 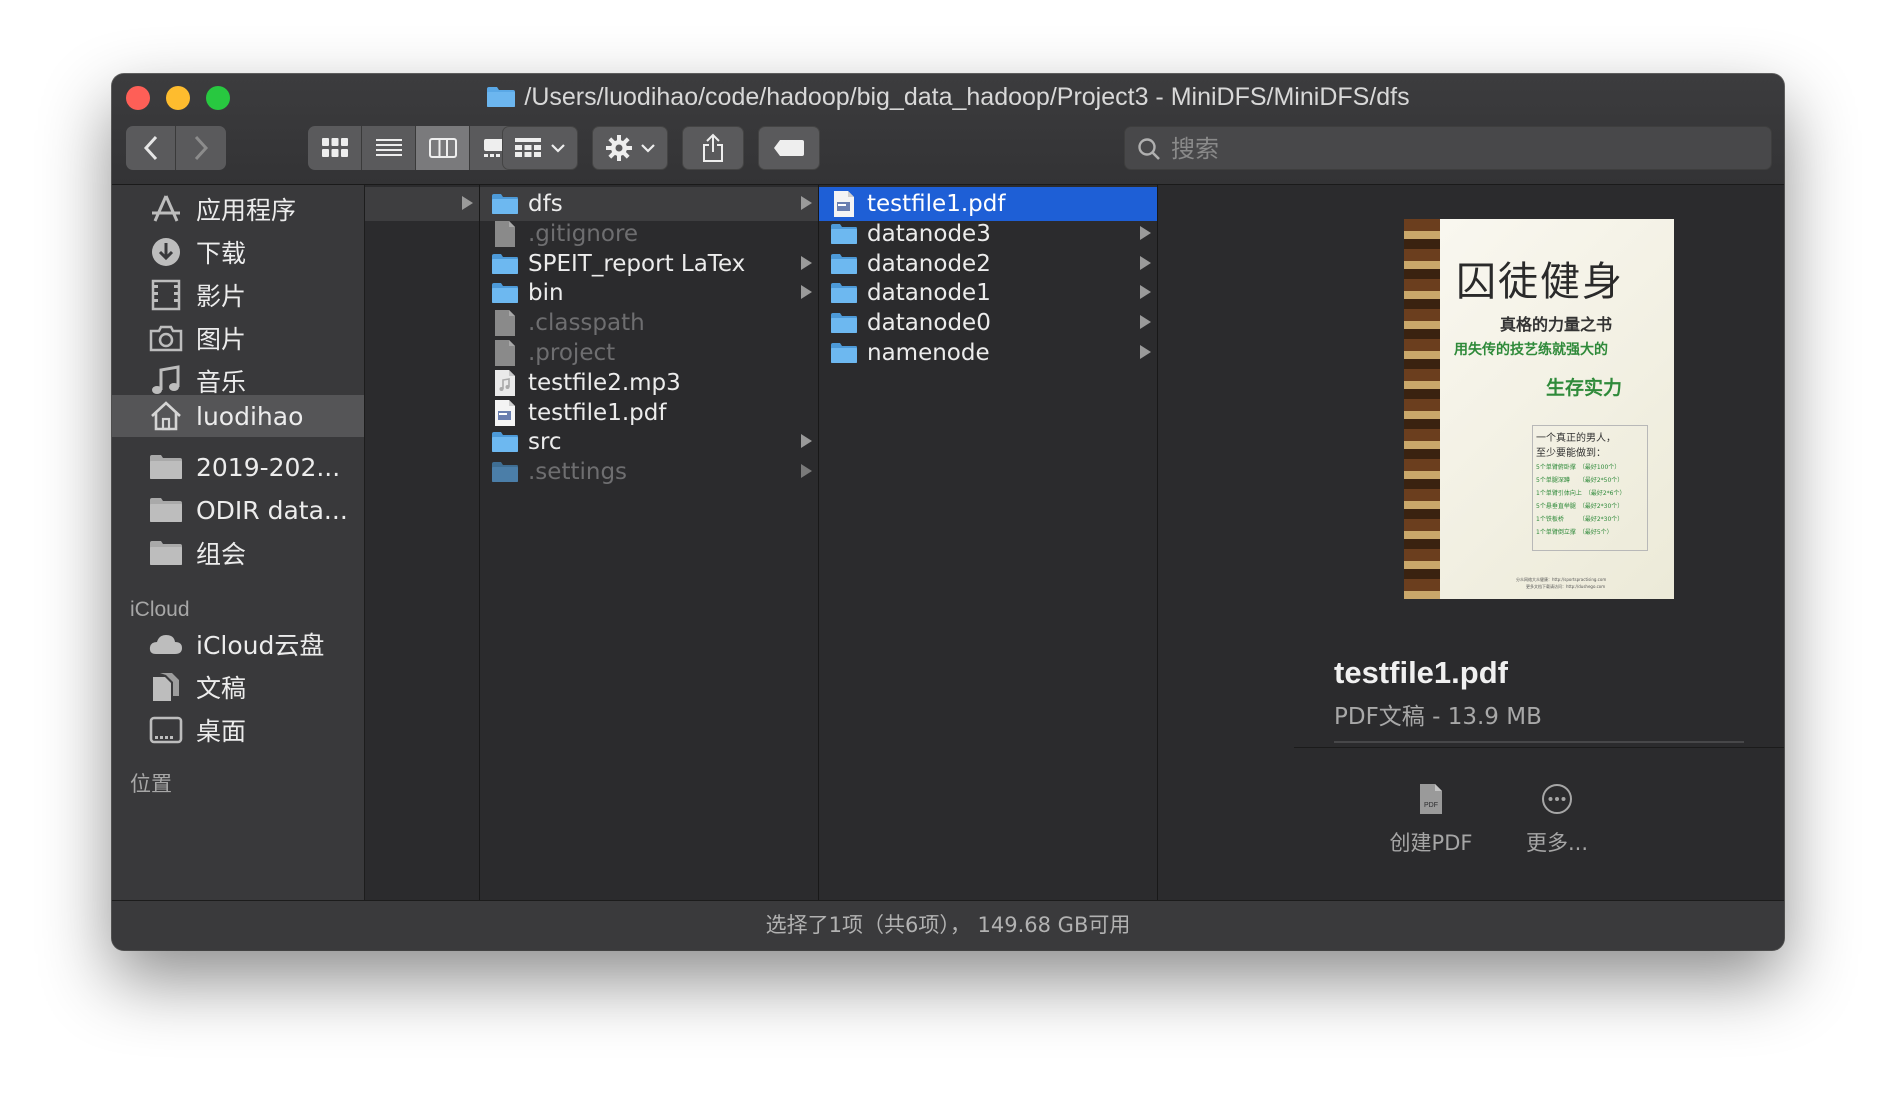 What do you see at coordinates (988, 353) in the screenshot?
I see `file-row: namenode` at bounding box center [988, 353].